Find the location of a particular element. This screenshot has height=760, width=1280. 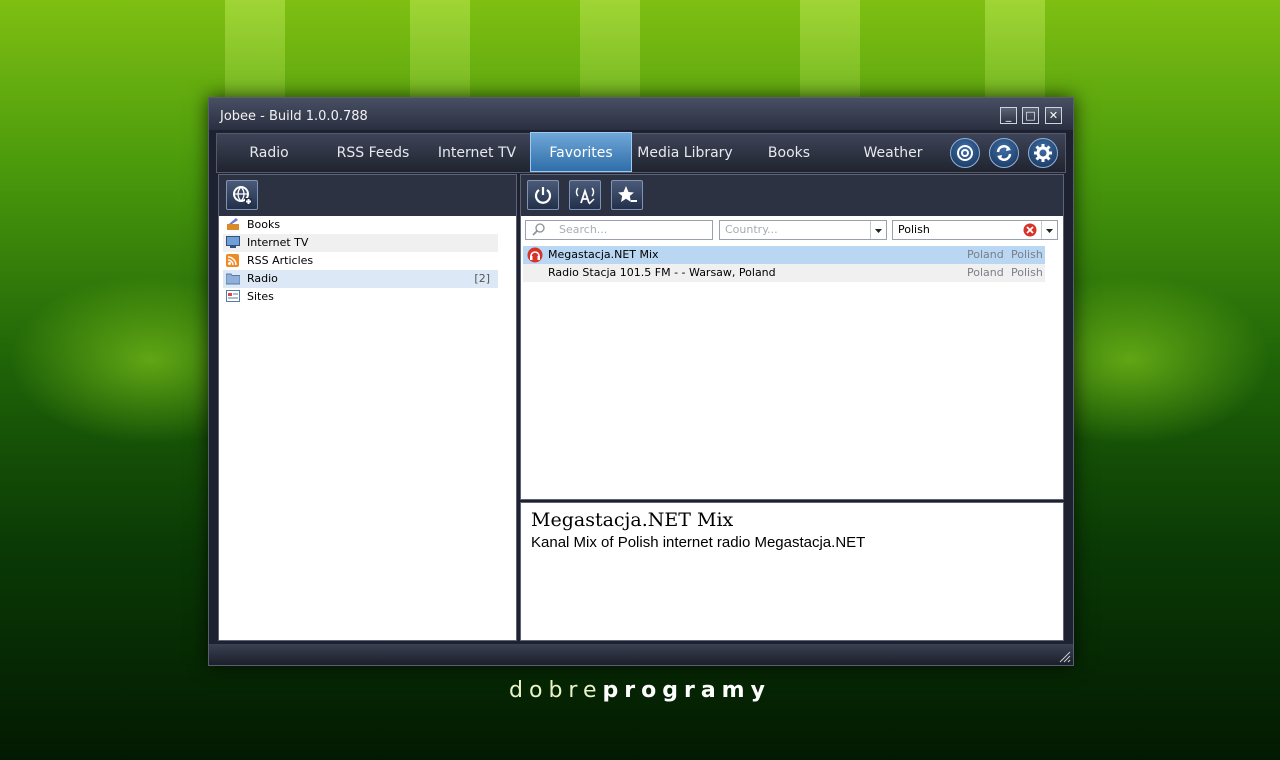

tree-item-internet-tv: Internet TV is located at coordinates (360, 243).